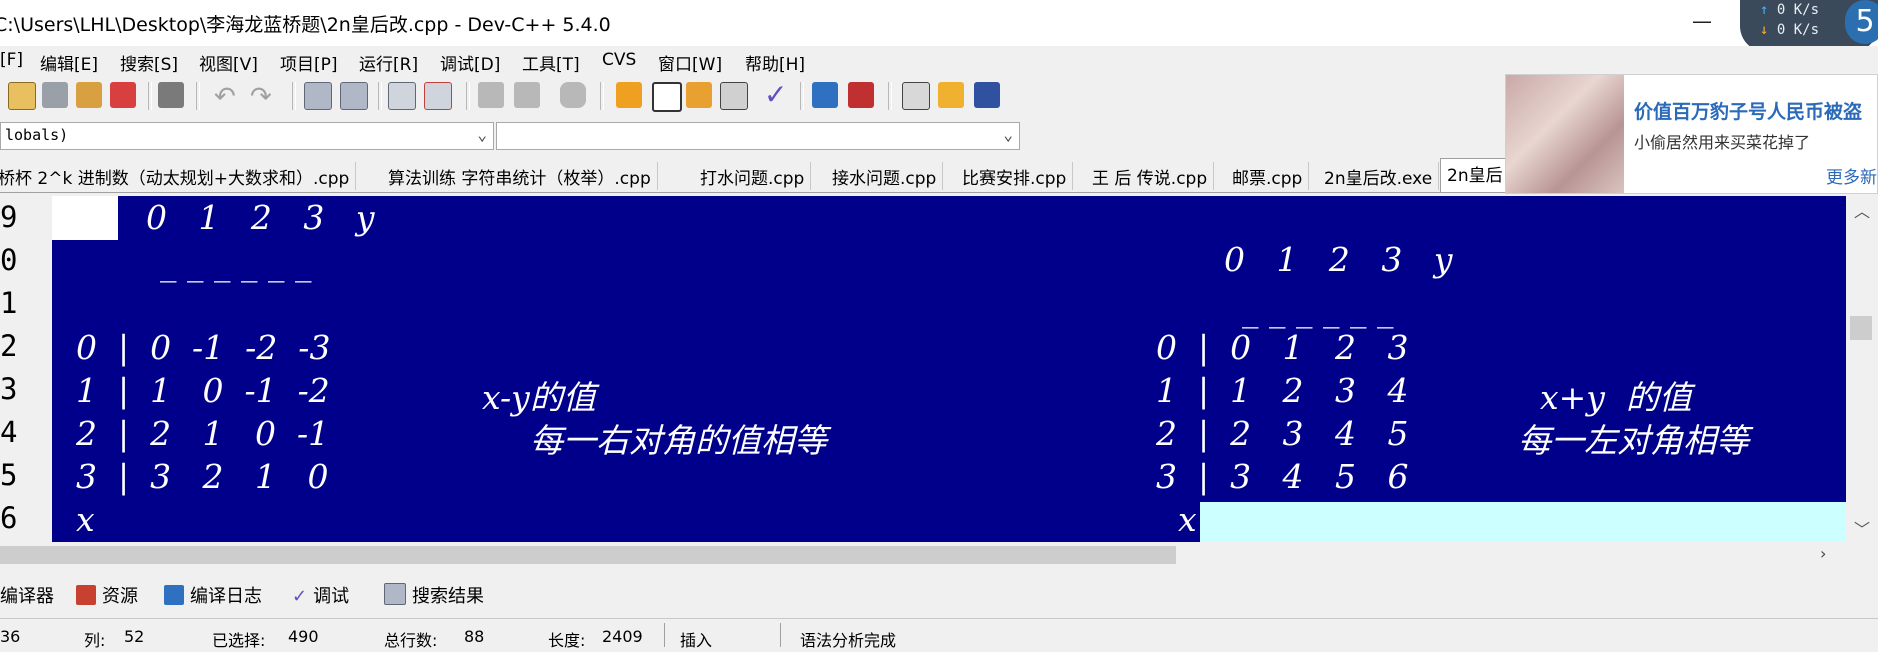  I want to click on status-sel-value: 490, so click(303, 636).